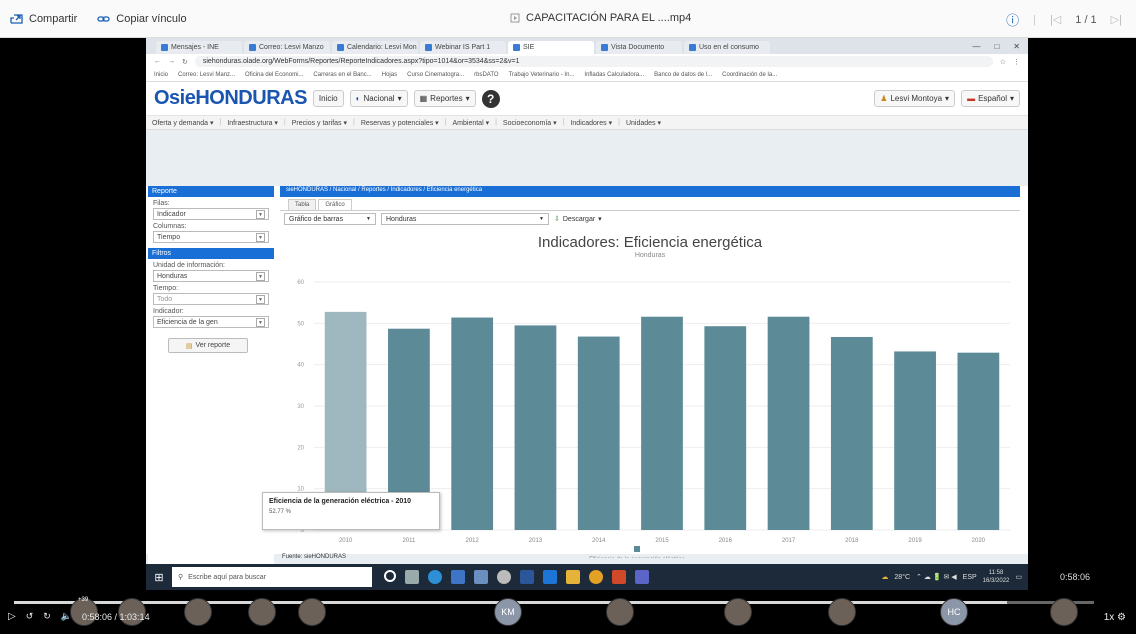 The height and width of the screenshot is (634, 1136). What do you see at coordinates (578, 219) in the screenshot?
I see `download-button: ⇩ Descargar ▾` at bounding box center [578, 219].